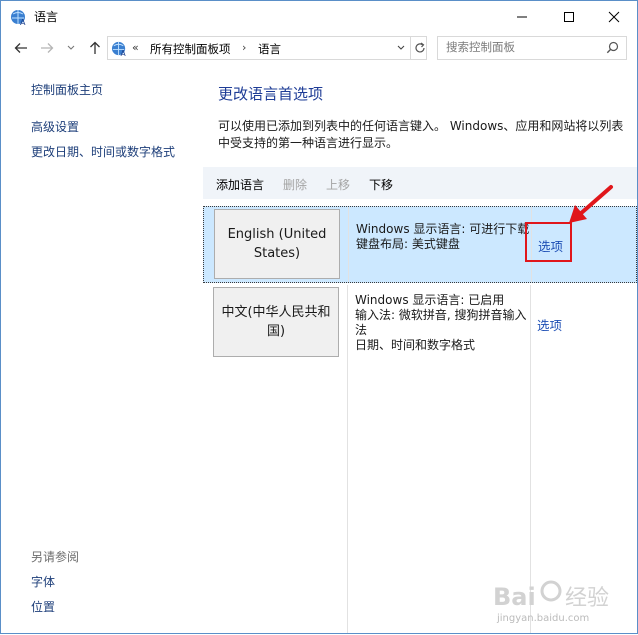  I want to click on address-dropdown-button, so click(401, 48).